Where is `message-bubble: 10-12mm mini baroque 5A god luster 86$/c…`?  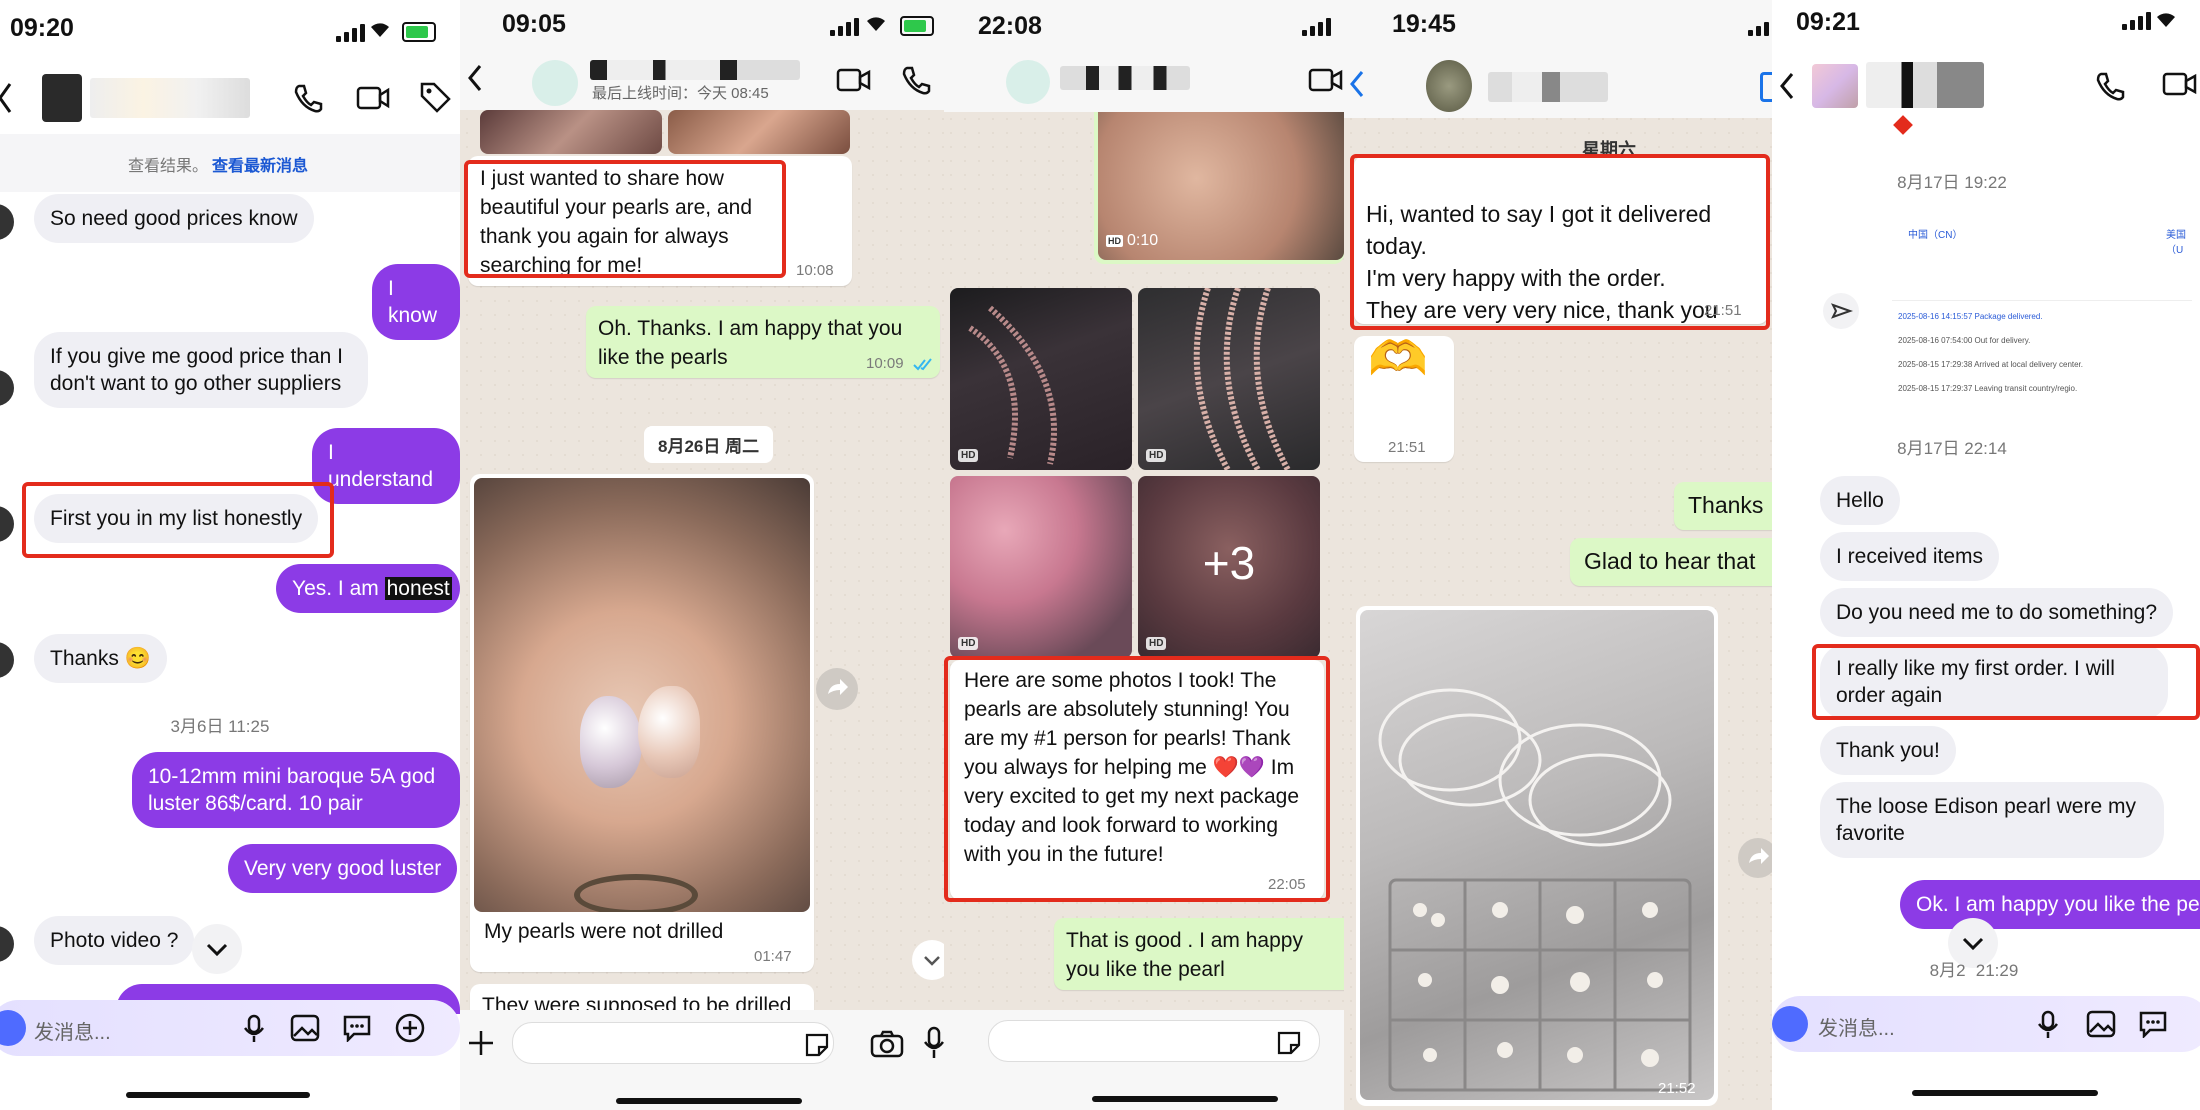 message-bubble: 10-12mm mini baroque 5A god luster 86$/c… is located at coordinates (296, 790).